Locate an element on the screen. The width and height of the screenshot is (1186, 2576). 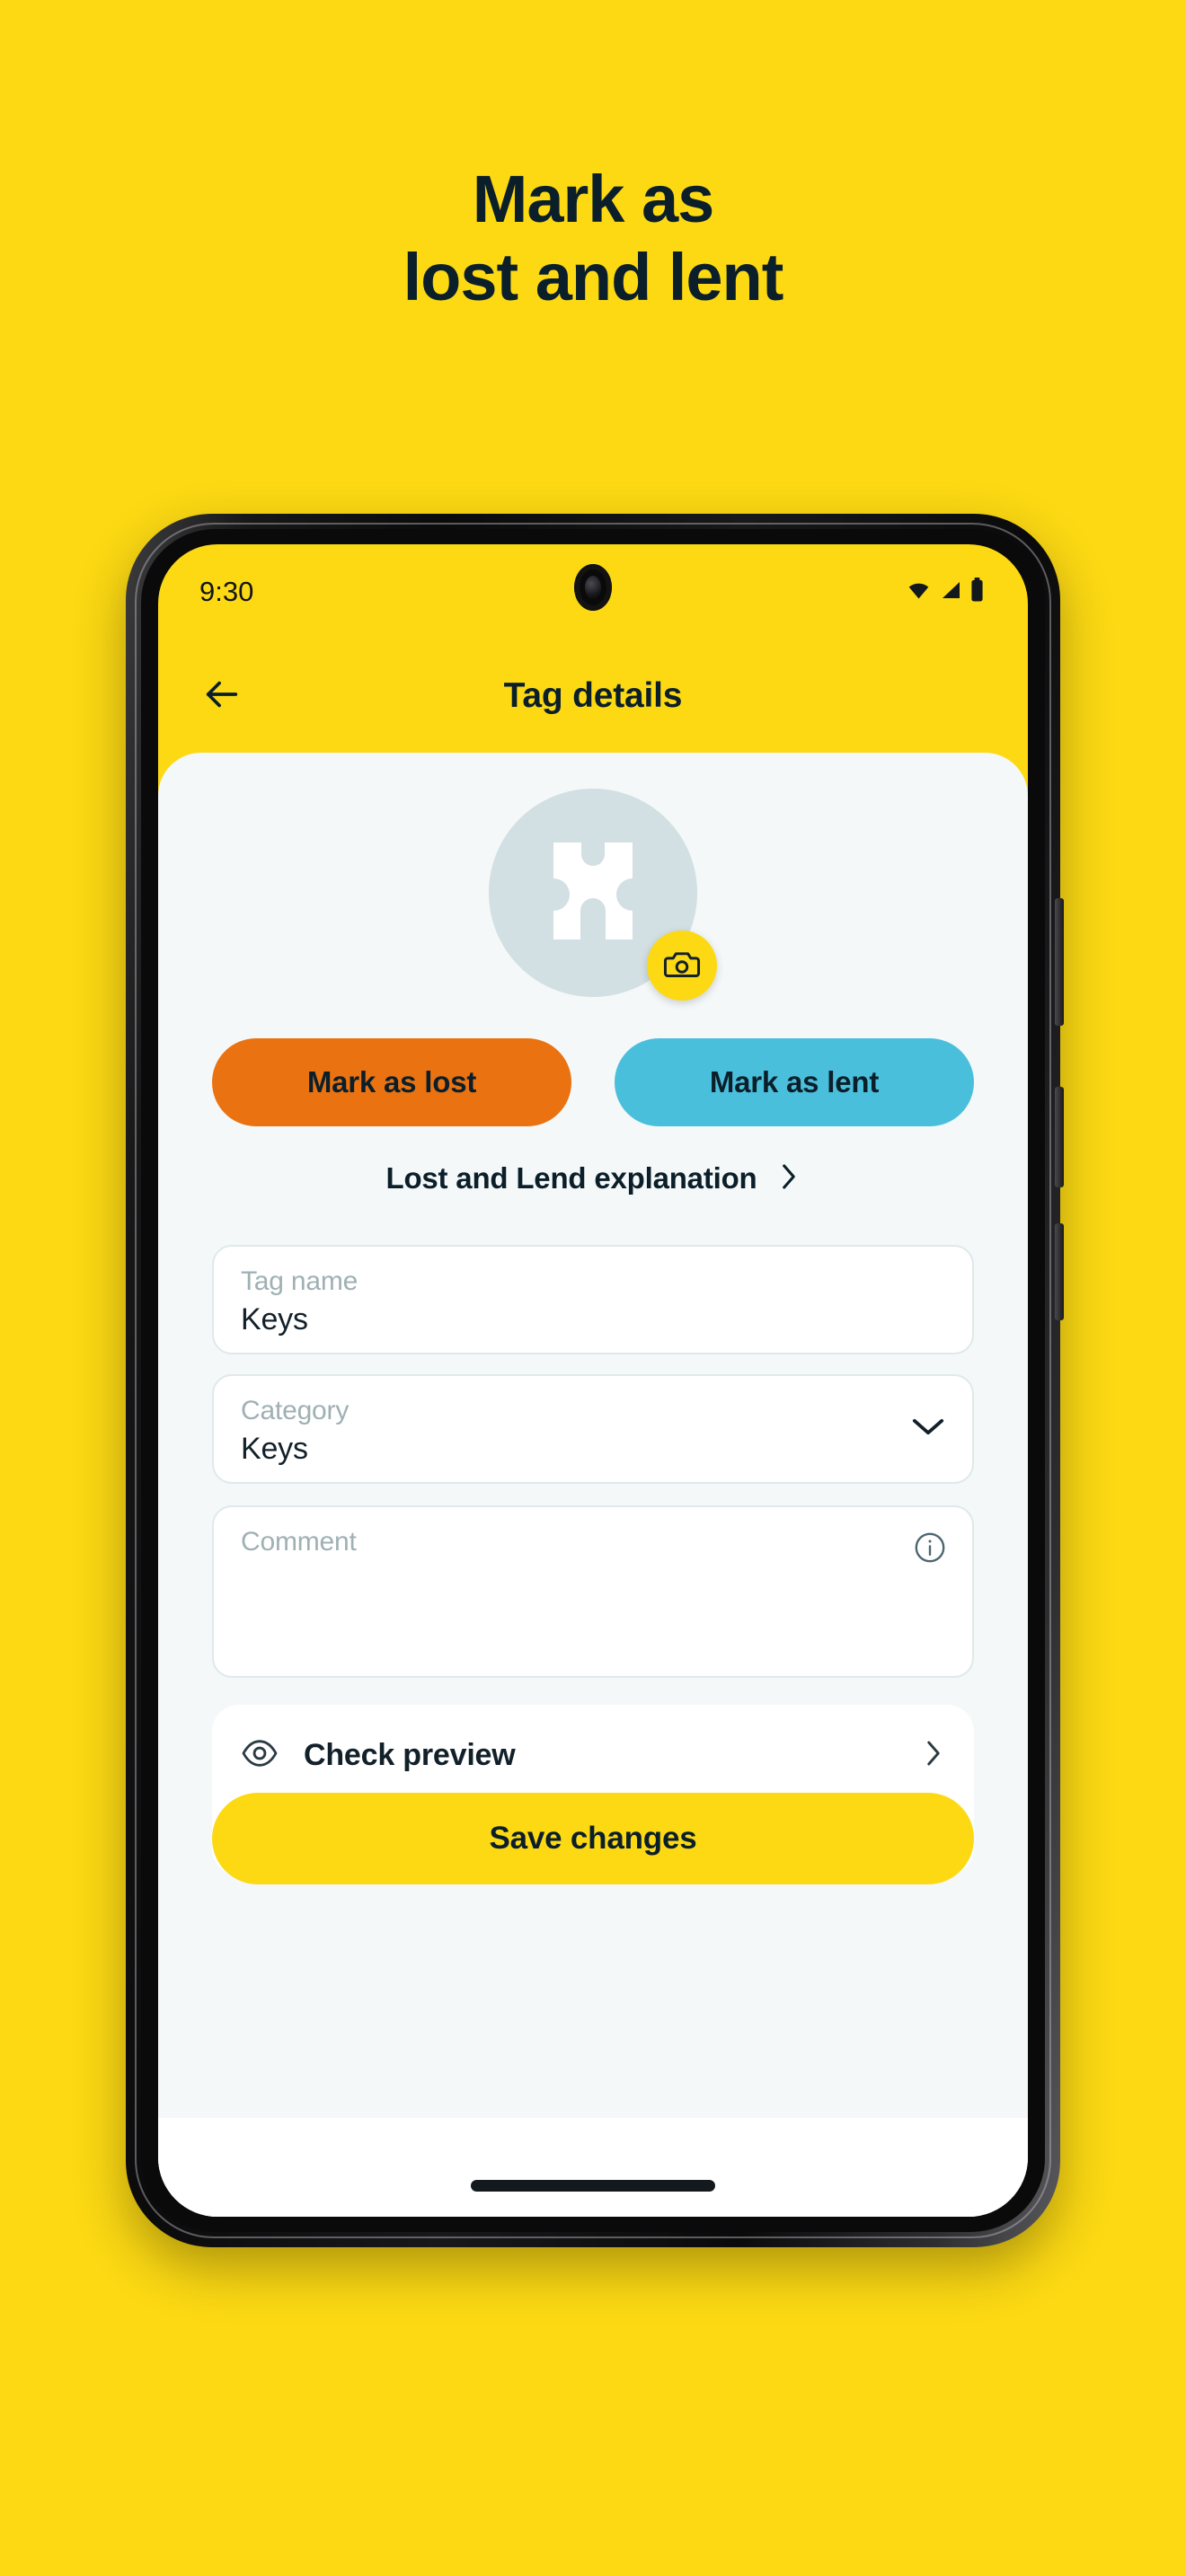
tag-name-value: Keys is located at coordinates (274, 1319).